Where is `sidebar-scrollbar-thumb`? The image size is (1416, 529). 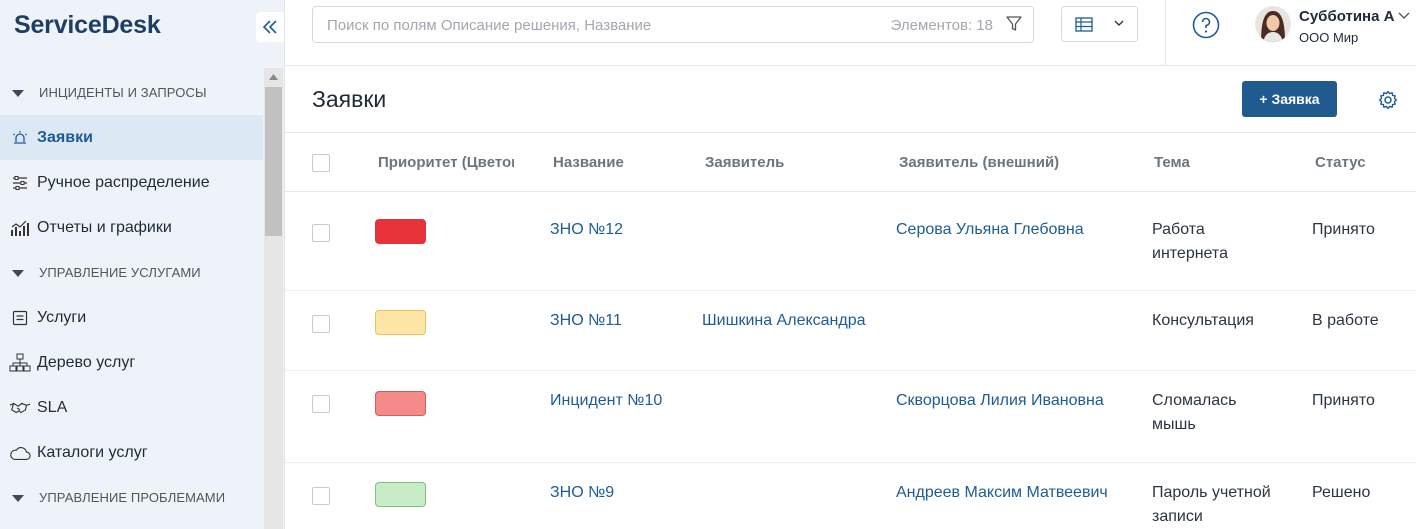
sidebar-scrollbar-thumb is located at coordinates (273, 161).